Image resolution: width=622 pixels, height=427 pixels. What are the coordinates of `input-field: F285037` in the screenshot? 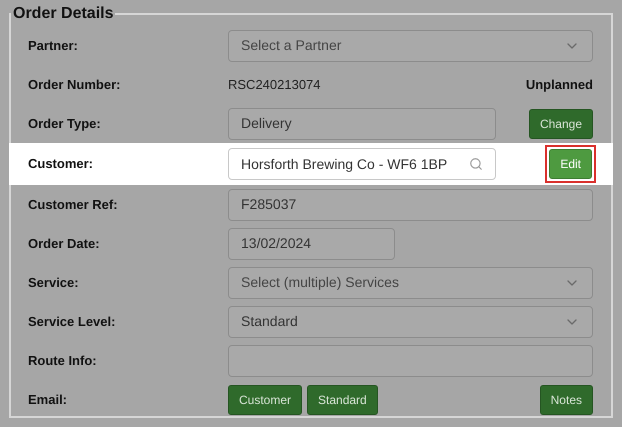 It's located at (410, 204).